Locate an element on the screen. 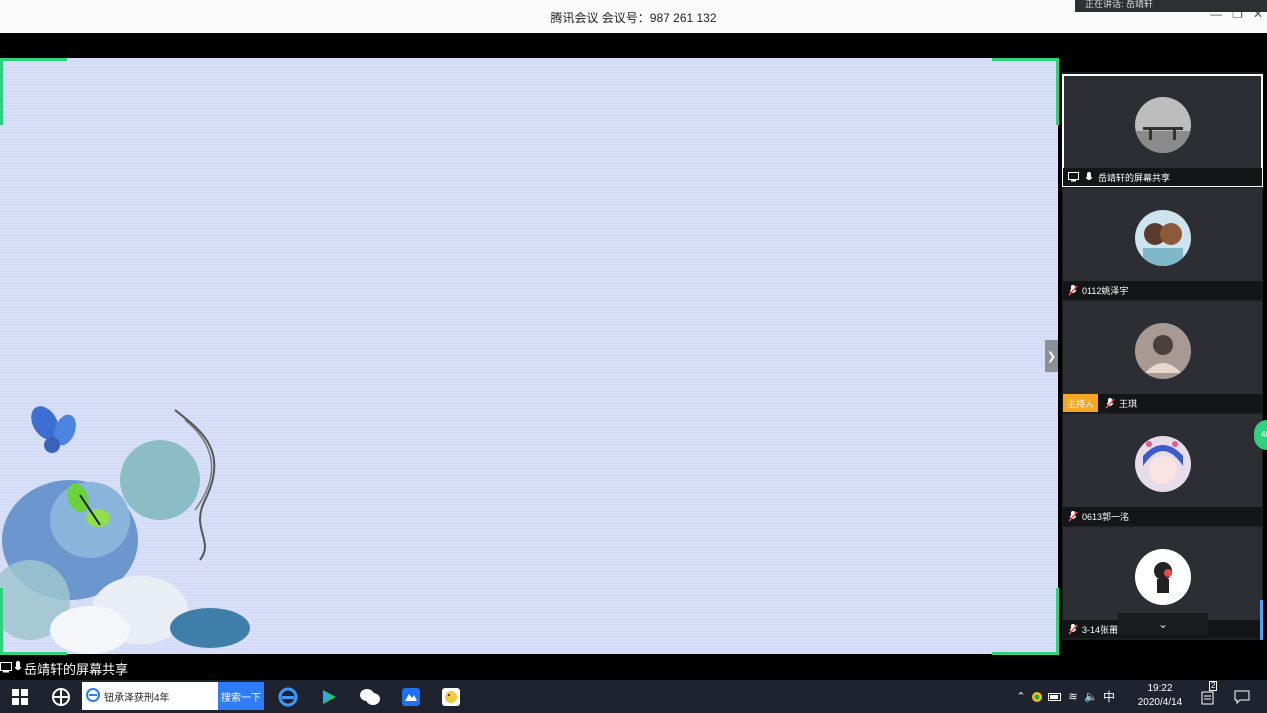 This screenshot has height=713, width=1267. duck-icon is located at coordinates (451, 696).